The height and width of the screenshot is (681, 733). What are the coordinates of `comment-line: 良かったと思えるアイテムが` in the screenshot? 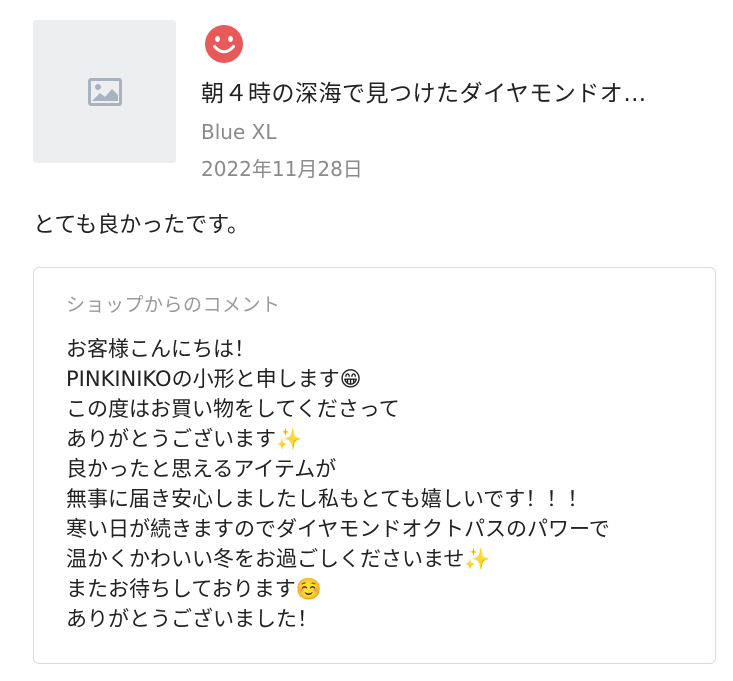 It's located at (201, 469).